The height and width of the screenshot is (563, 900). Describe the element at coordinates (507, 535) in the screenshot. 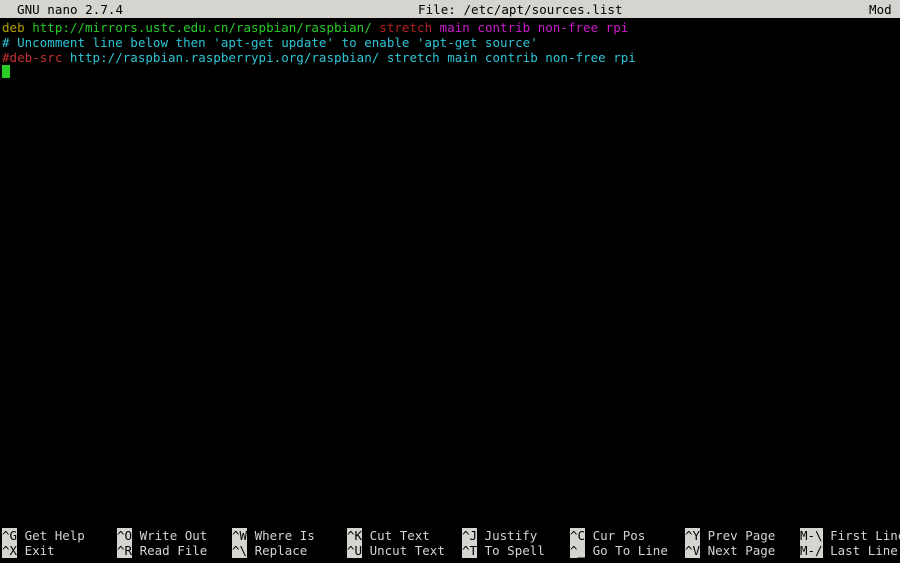

I see `shortcut-label: Justify` at that location.